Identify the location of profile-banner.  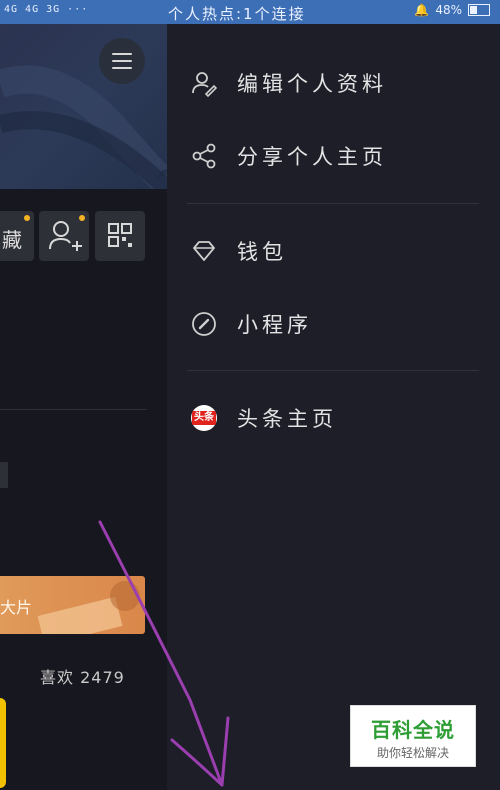
(83, 106).